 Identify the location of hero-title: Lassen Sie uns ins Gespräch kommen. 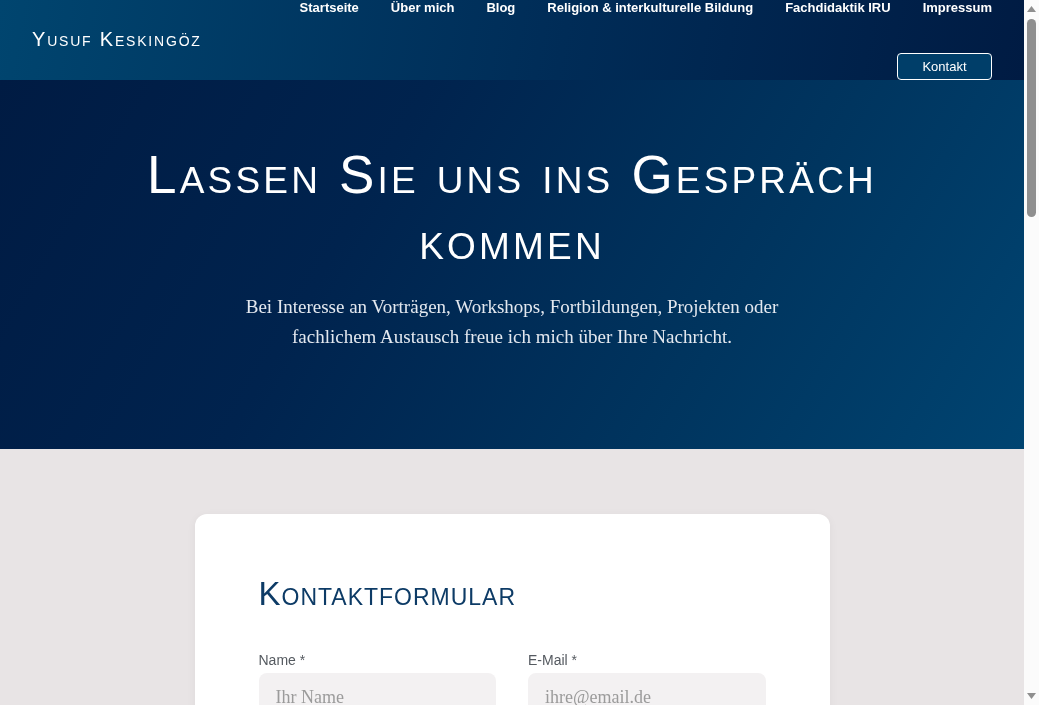
(512, 208).